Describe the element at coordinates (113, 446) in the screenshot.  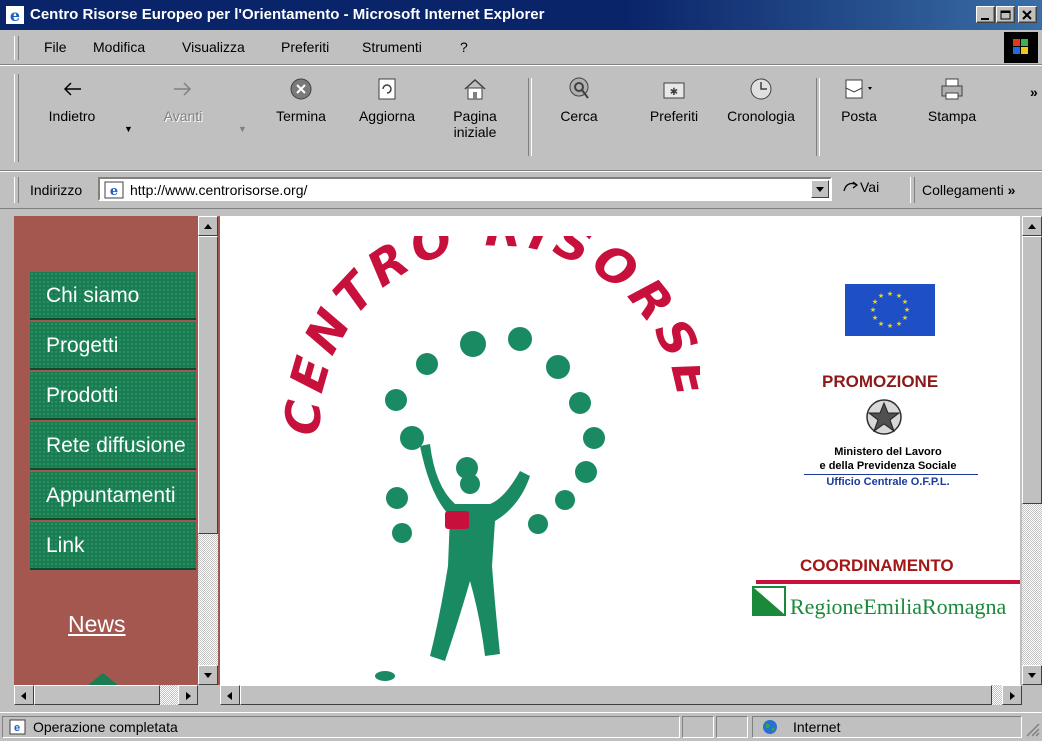
I see `nav-rete-diffusione: Rete diffusione` at that location.